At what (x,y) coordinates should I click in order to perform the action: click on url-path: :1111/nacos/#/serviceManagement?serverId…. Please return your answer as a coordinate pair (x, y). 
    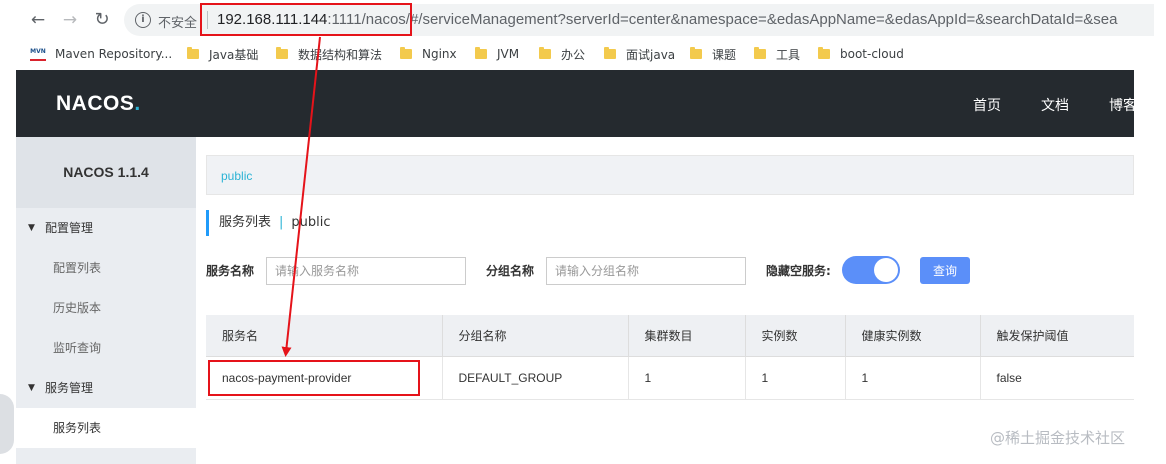
    Looking at the image, I should click on (722, 19).